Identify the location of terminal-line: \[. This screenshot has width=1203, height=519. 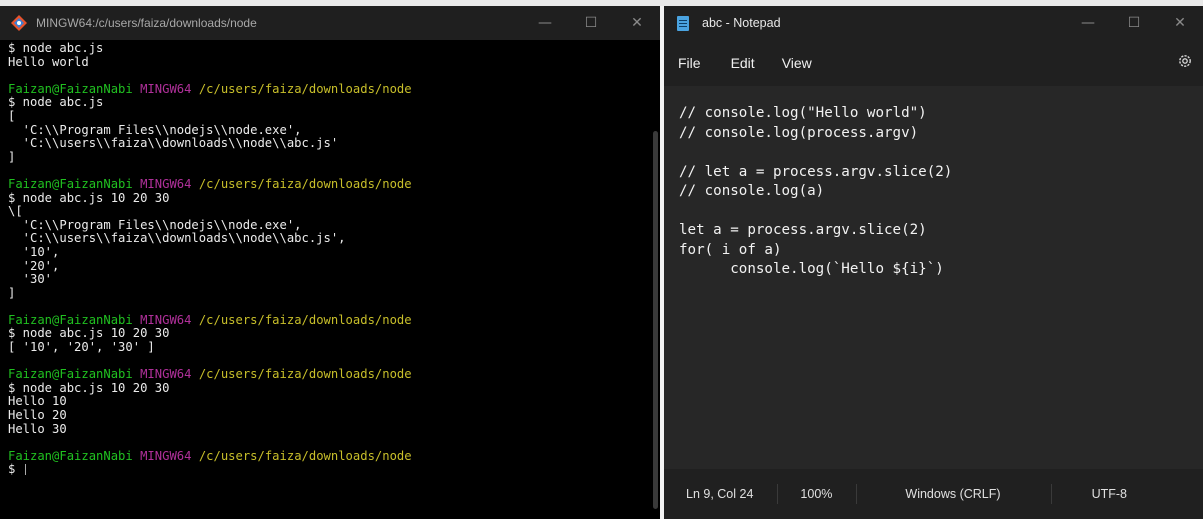
(326, 211).